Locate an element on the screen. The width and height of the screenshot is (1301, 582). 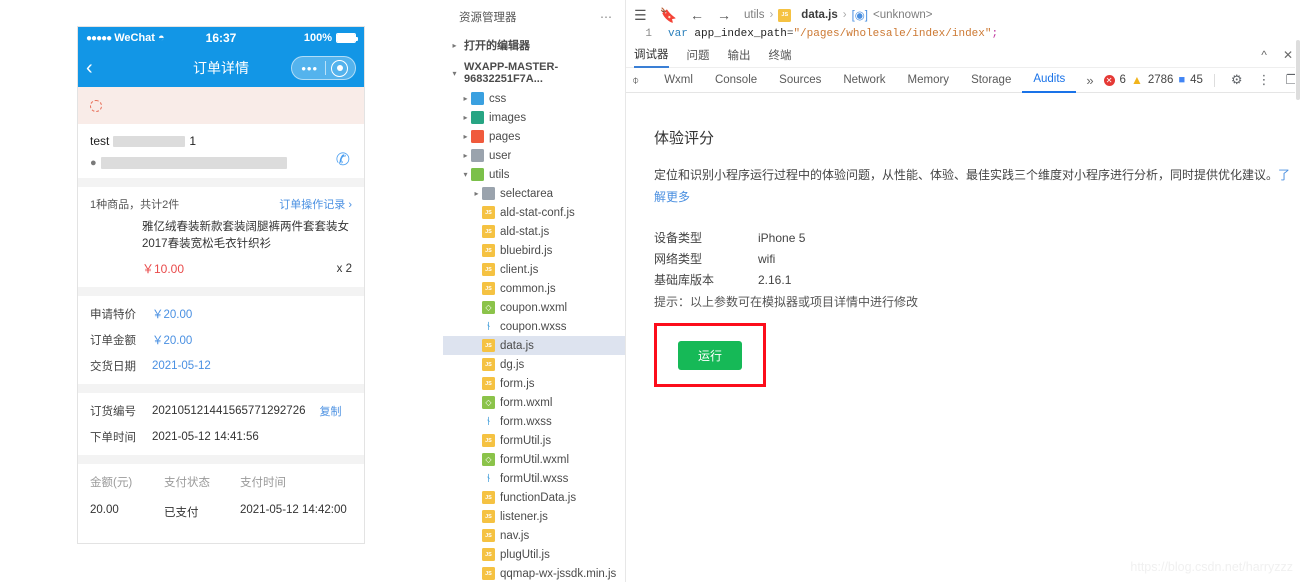
devtools-zh-tabbar: 调试器 问题 输出 终端 ^ ✕ is located at coordinates (963, 55).